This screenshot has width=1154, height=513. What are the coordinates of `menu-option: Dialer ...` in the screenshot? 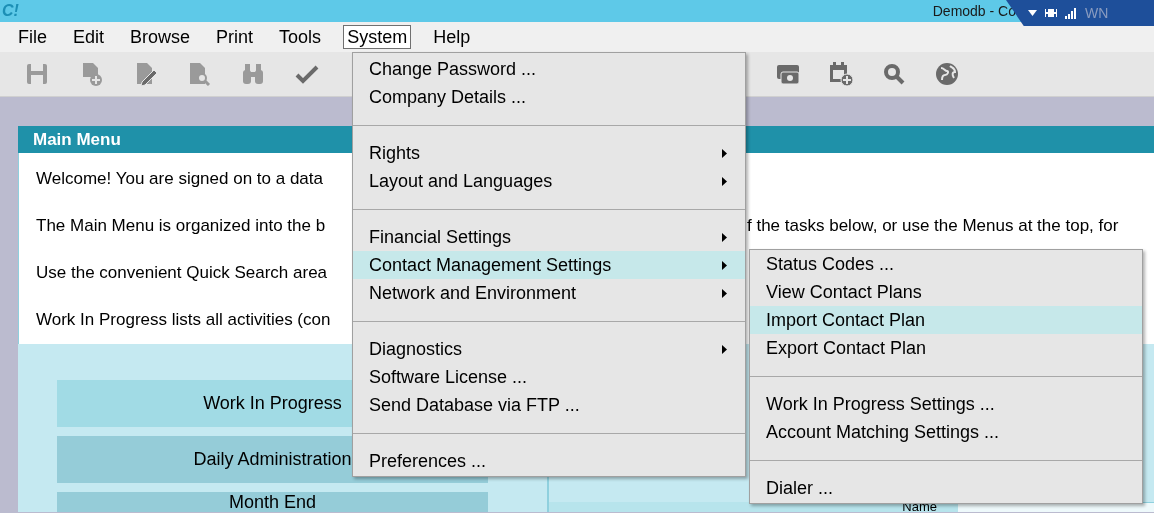 It's located at (946, 488).